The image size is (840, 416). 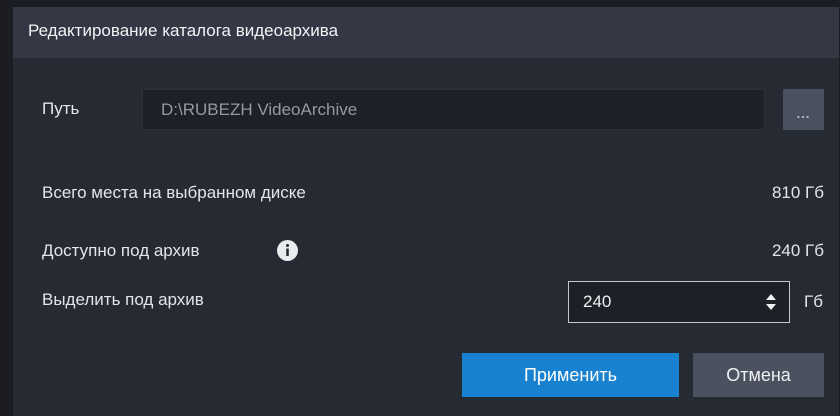 I want to click on total-space-value: 810 Гб, so click(x=797, y=192).